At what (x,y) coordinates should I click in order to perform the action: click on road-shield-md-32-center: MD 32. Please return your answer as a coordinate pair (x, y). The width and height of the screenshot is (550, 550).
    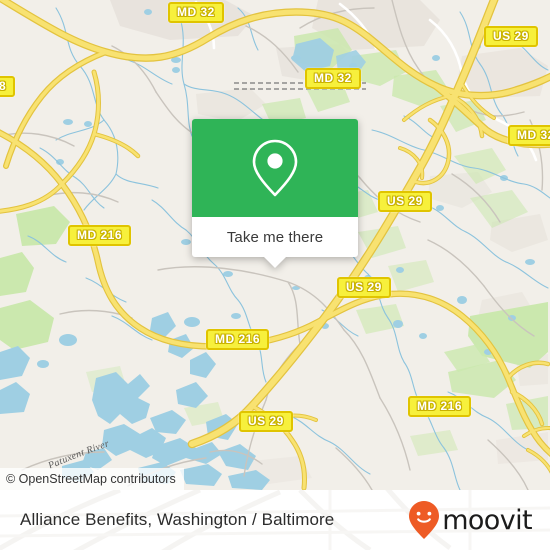
    Looking at the image, I should click on (333, 78).